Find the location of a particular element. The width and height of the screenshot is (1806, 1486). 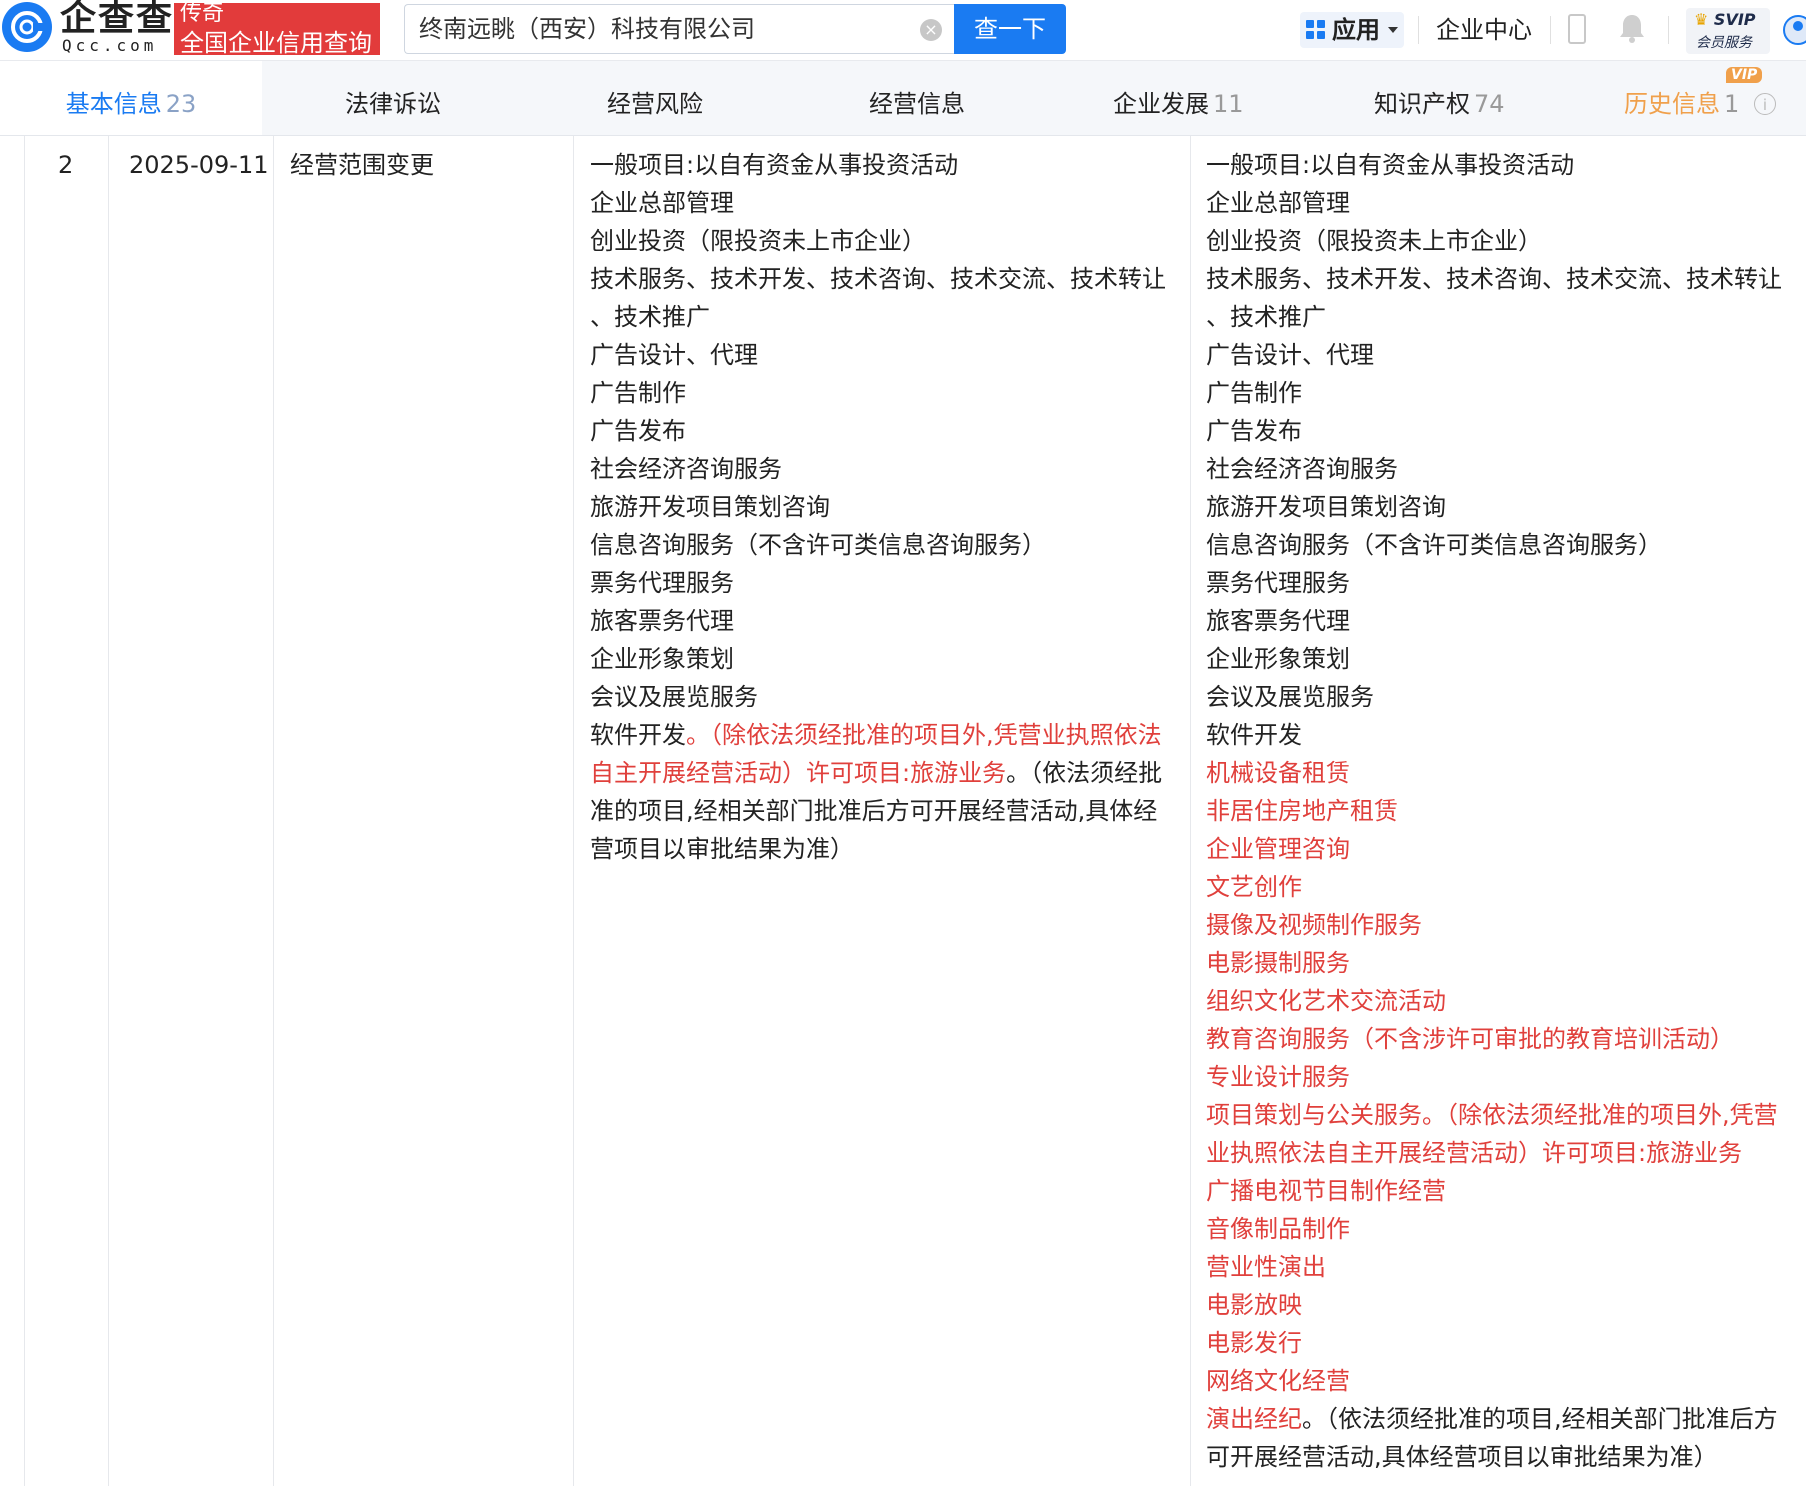

scope-line: 会议及展览服务 is located at coordinates (1494, 697).